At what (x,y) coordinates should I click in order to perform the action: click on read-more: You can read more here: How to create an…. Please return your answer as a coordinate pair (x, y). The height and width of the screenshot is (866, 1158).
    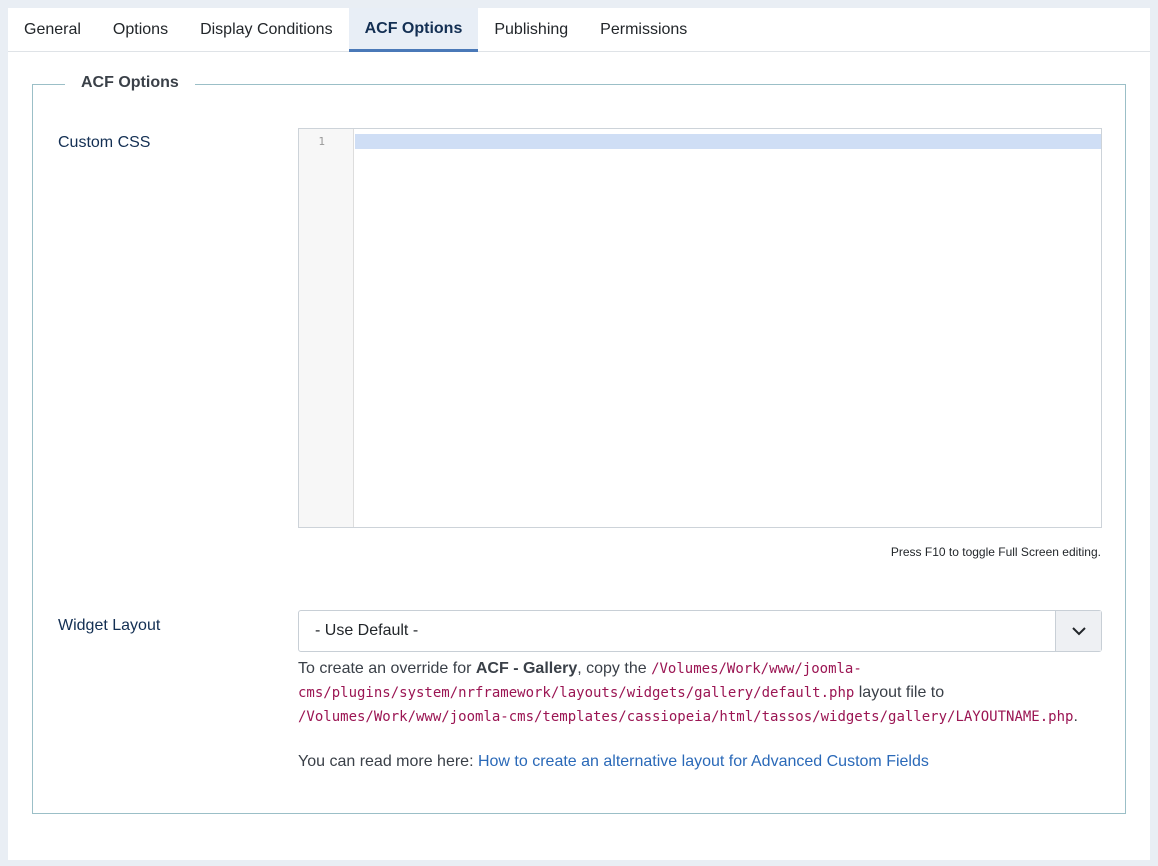
    Looking at the image, I should click on (613, 761).